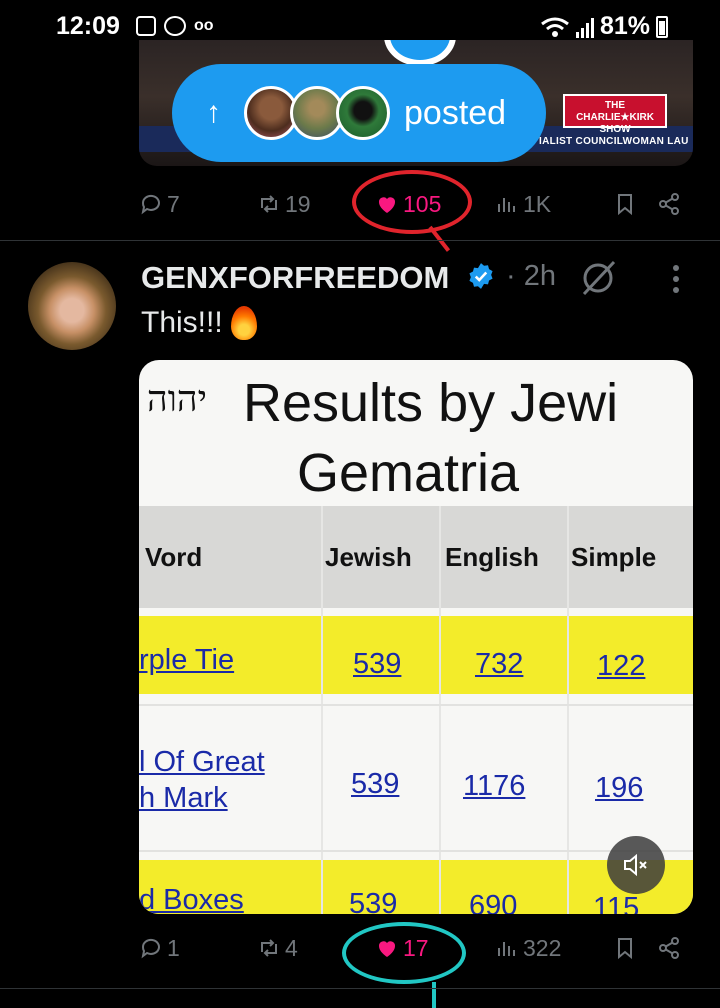 This screenshot has height=1008, width=720. I want to click on row-divider, so click(416, 705).